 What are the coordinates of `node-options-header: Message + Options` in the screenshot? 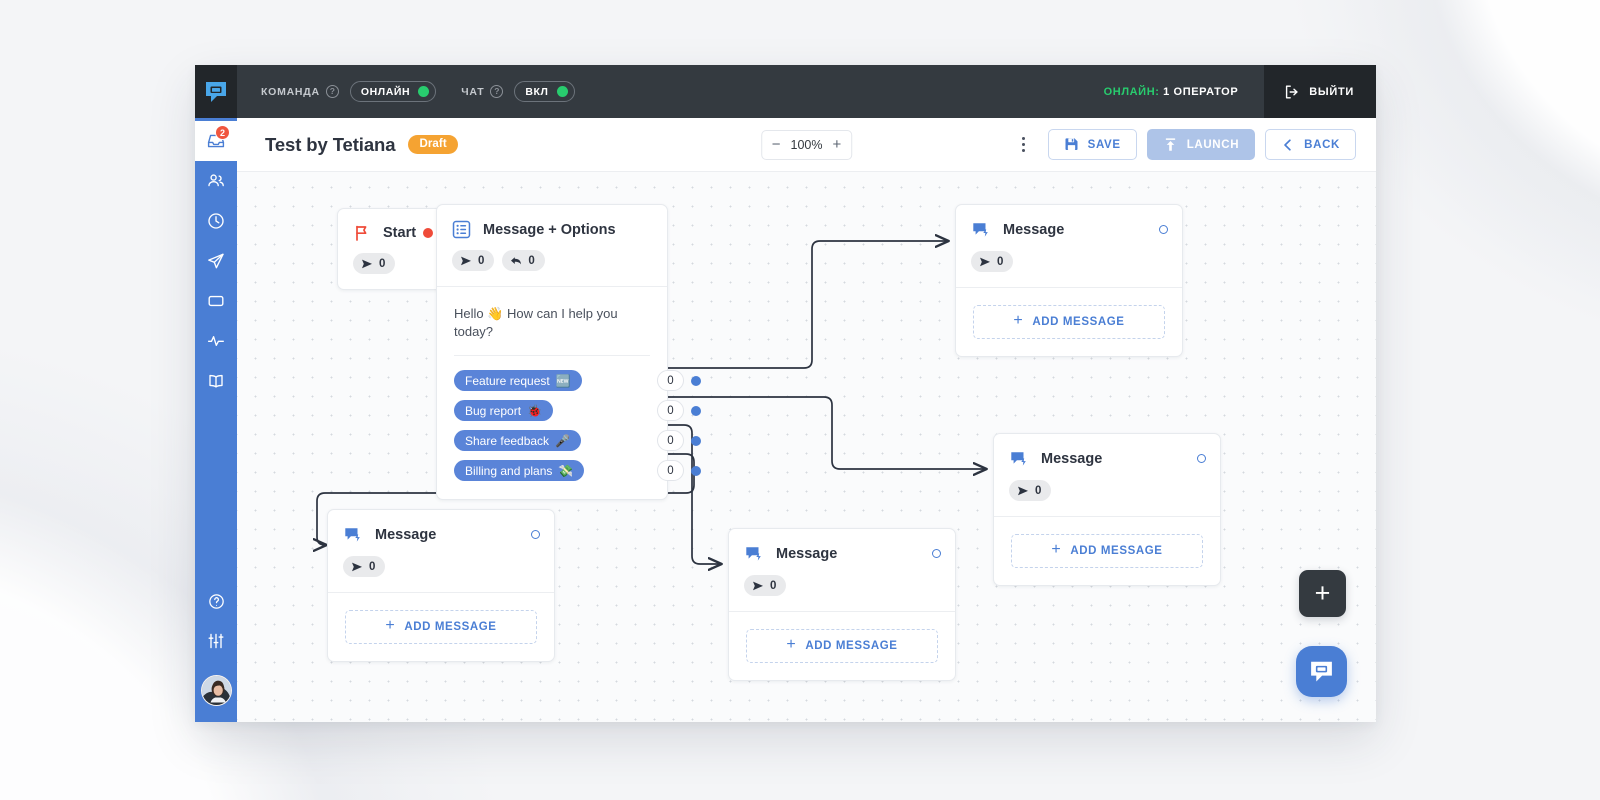 It's located at (552, 222).